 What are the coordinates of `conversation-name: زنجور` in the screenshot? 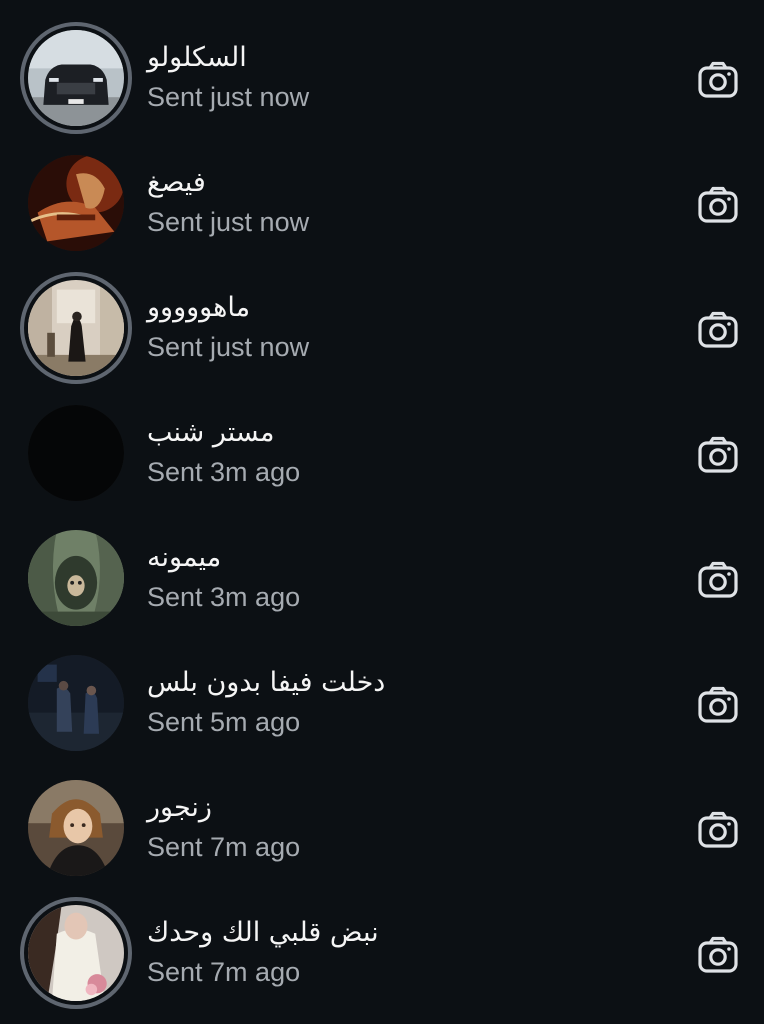 It's located at (179, 807).